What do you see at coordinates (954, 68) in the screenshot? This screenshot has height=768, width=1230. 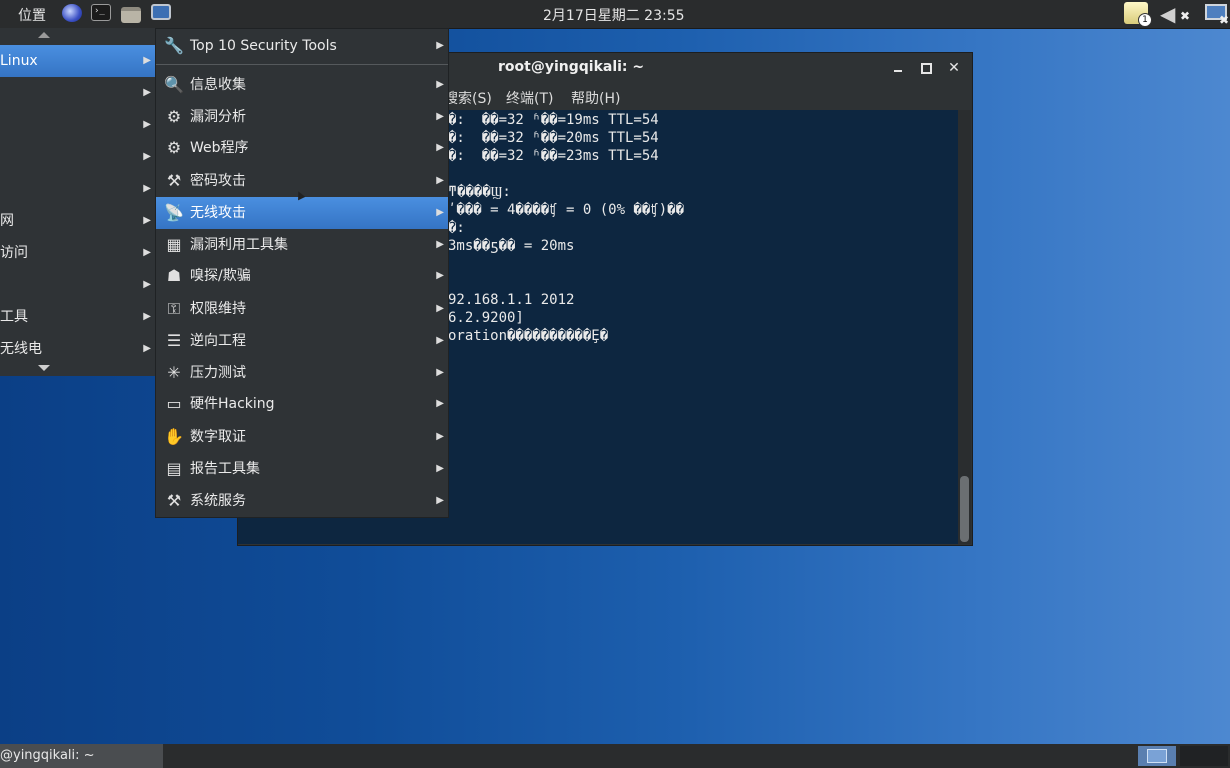 I see `close-button: ✕` at bounding box center [954, 68].